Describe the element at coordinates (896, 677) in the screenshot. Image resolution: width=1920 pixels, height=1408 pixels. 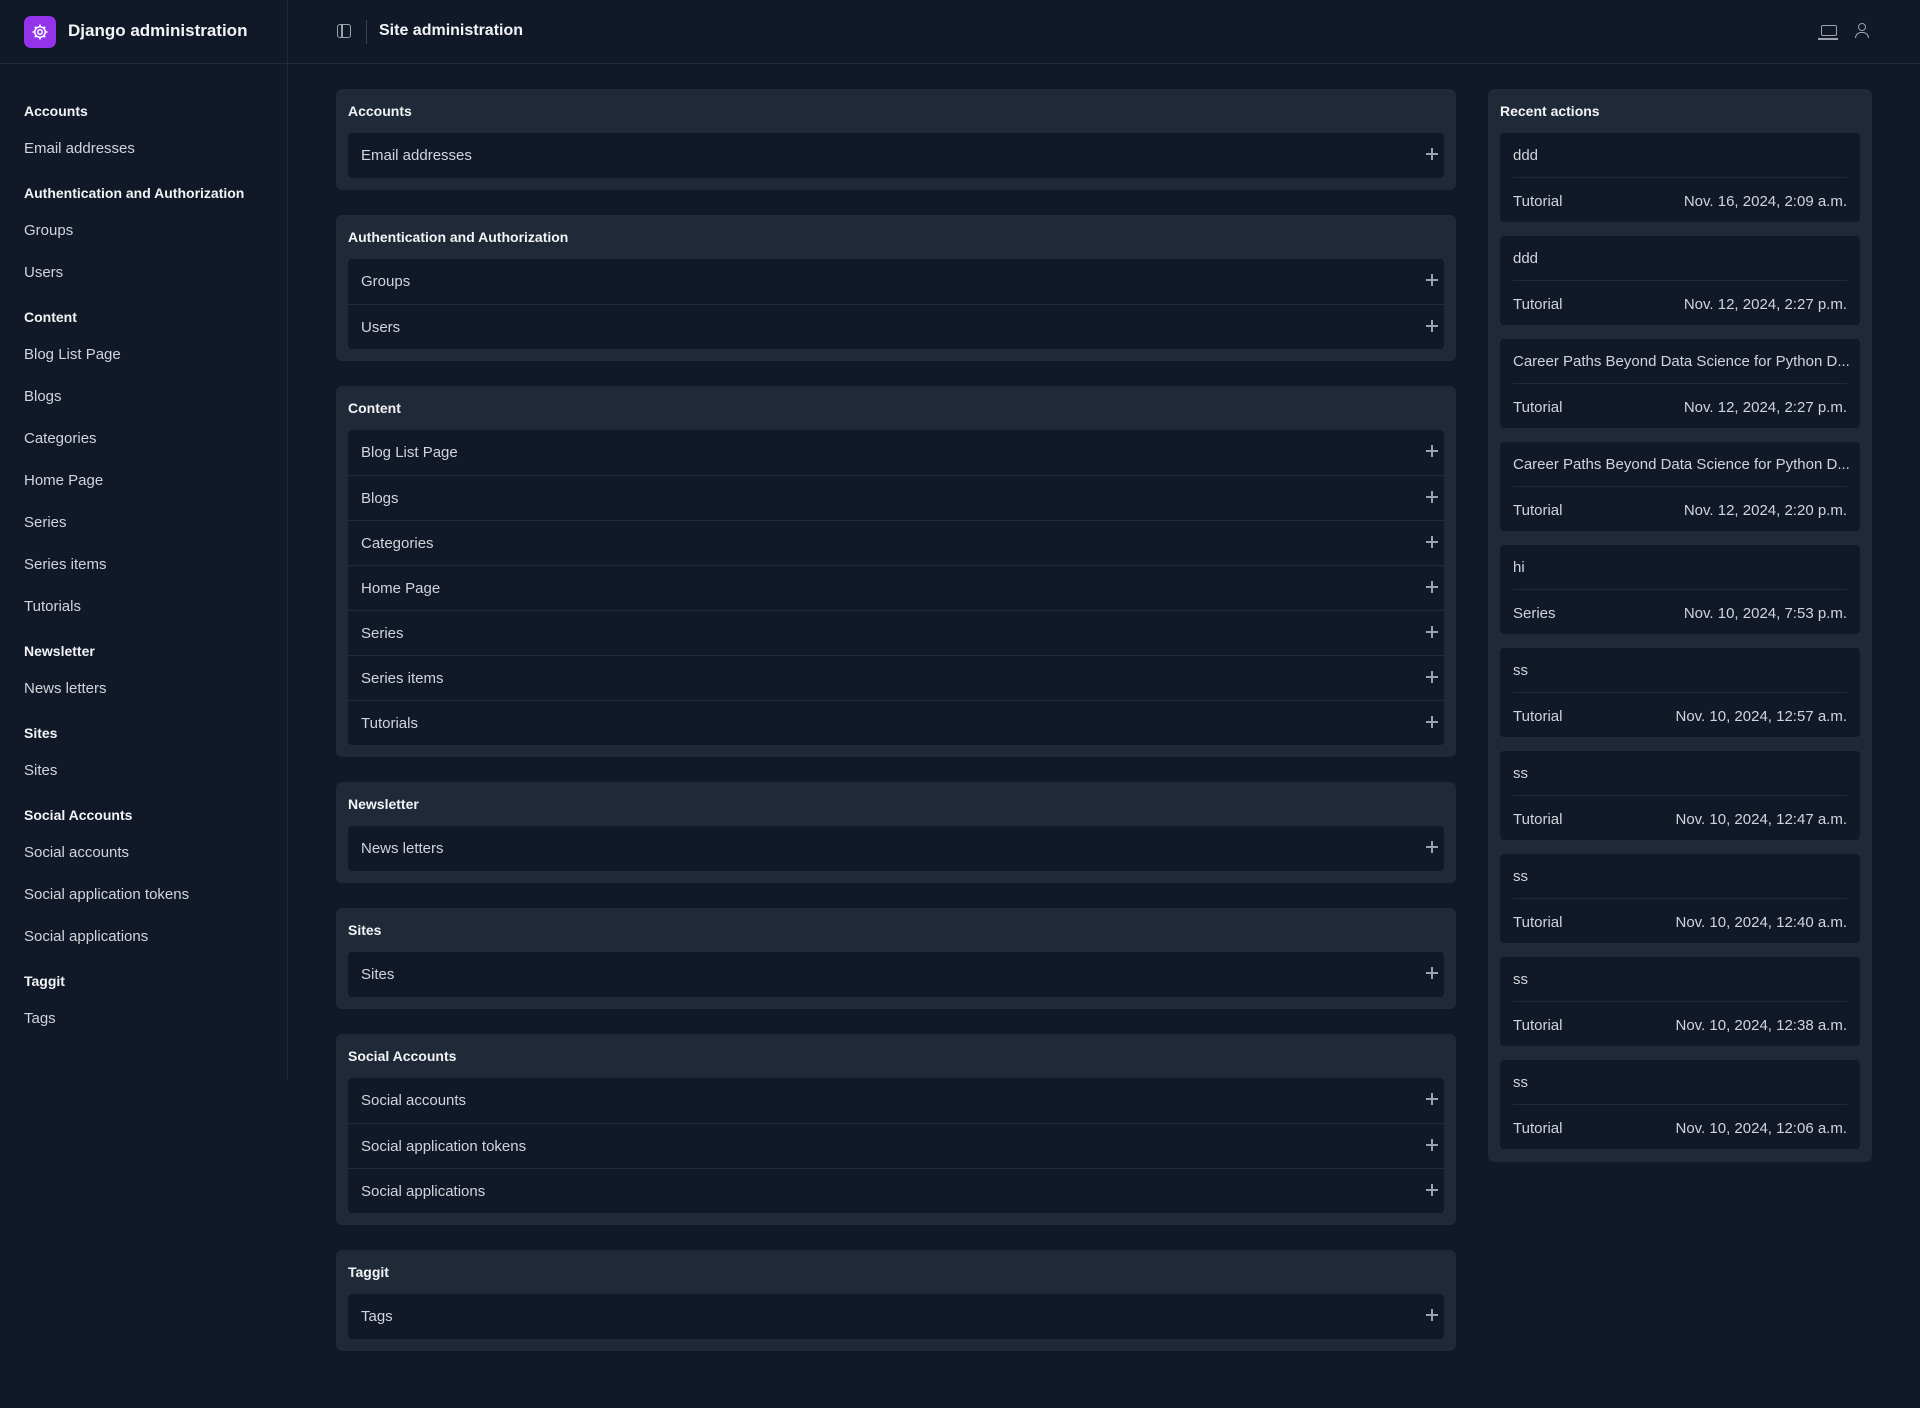
I see `model-row-series-items: Series items` at that location.